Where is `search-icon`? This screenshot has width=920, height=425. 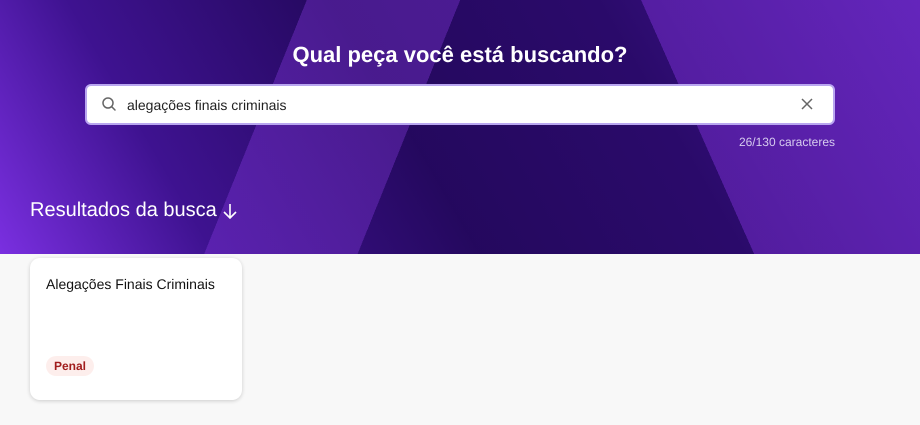 search-icon is located at coordinates (109, 104).